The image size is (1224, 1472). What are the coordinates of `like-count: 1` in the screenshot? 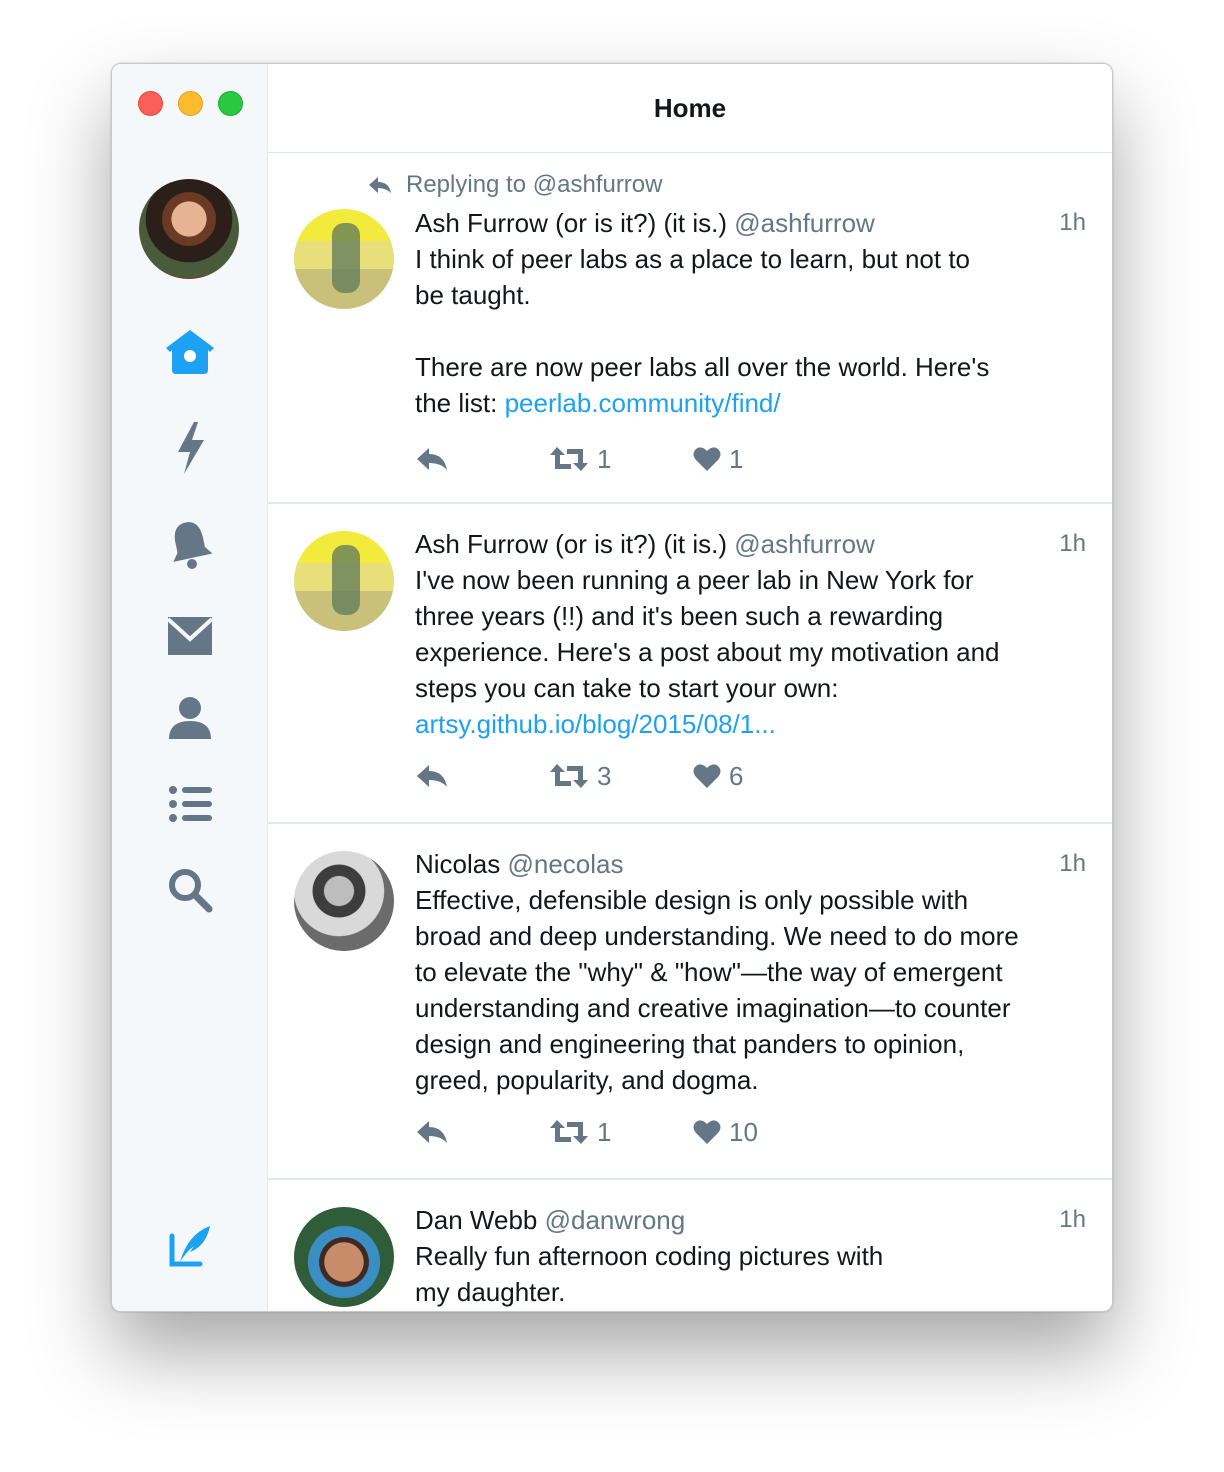 It's located at (736, 458).